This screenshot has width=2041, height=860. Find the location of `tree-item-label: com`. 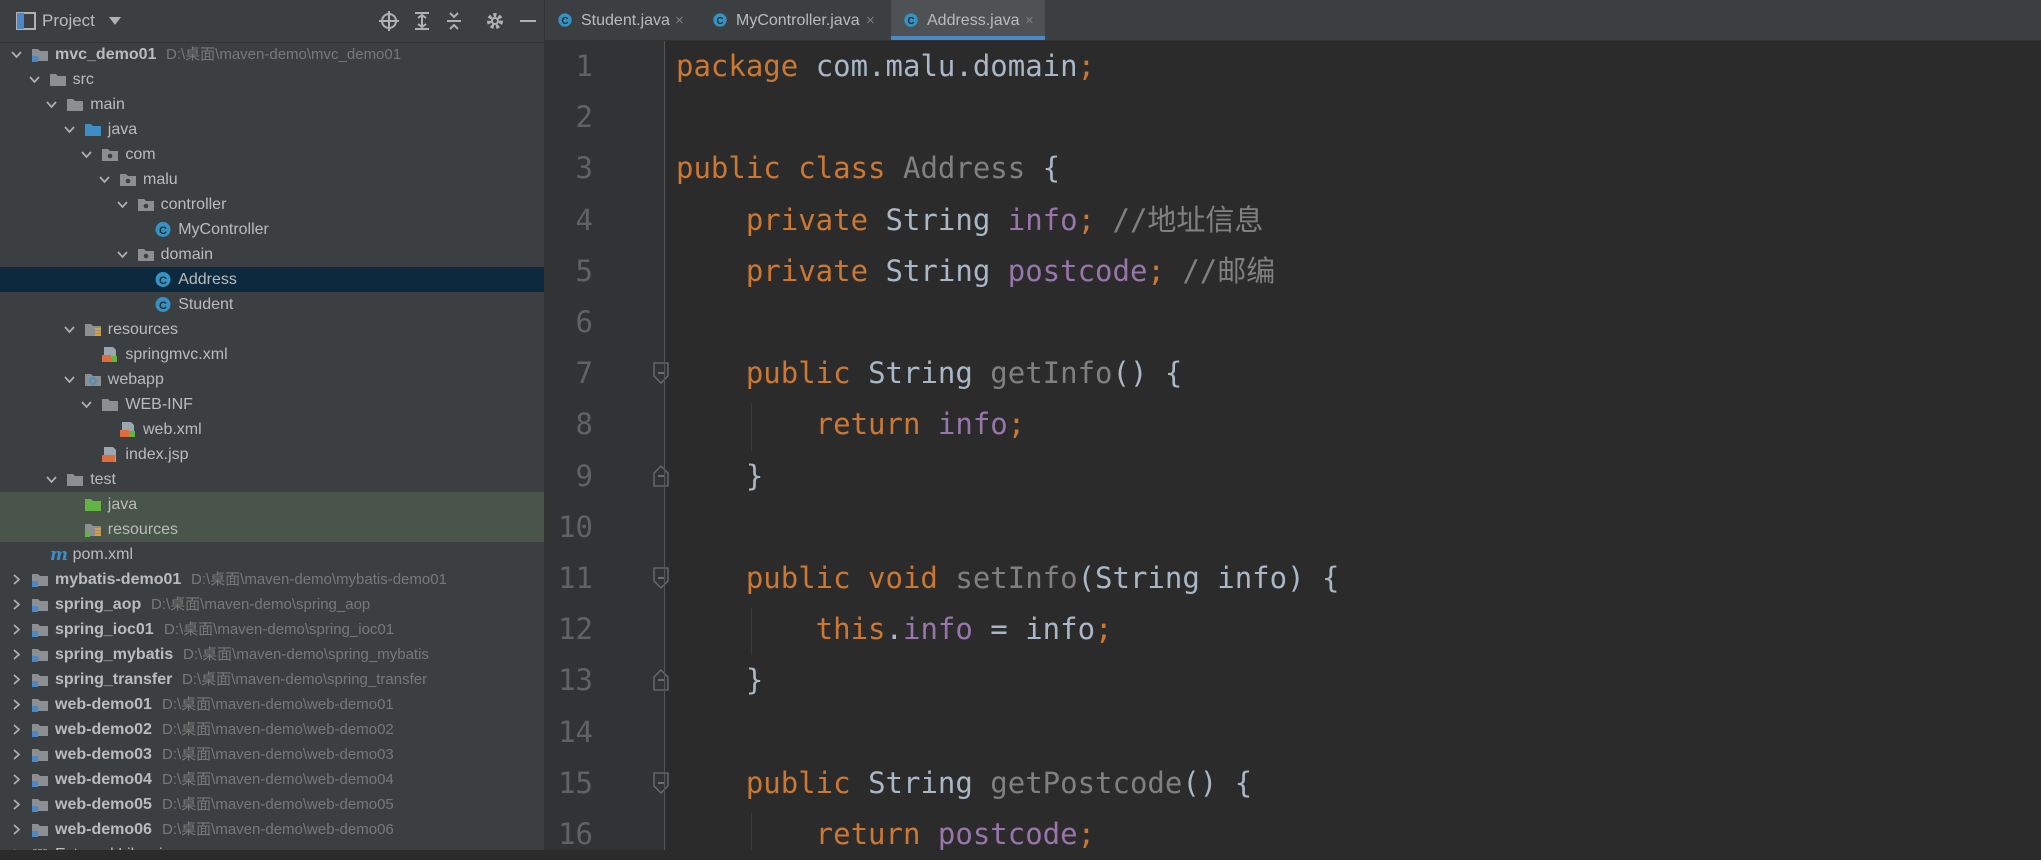

tree-item-label: com is located at coordinates (140, 154).